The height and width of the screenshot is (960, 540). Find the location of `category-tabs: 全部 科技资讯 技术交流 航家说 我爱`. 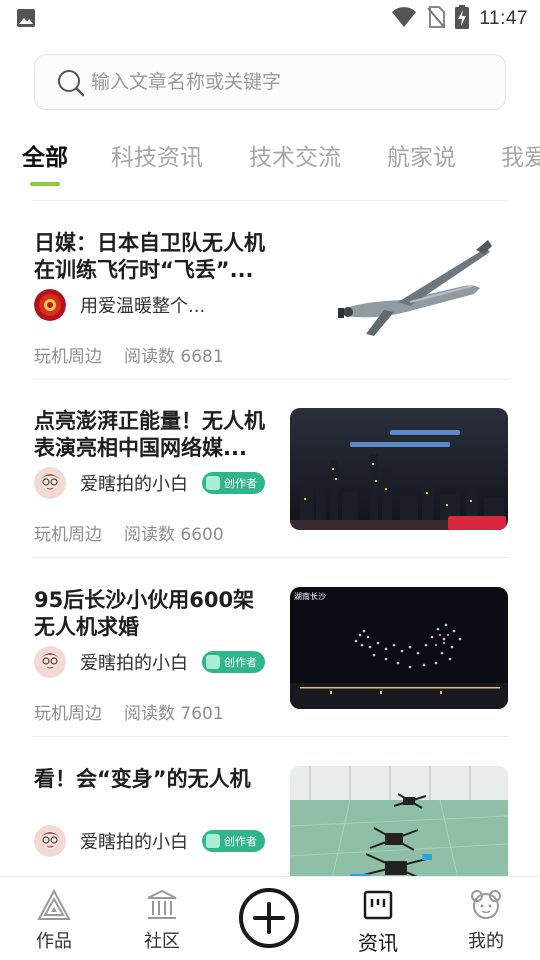

category-tabs: 全部 科技资讯 技术交流 航家说 我爱 is located at coordinates (270, 164).